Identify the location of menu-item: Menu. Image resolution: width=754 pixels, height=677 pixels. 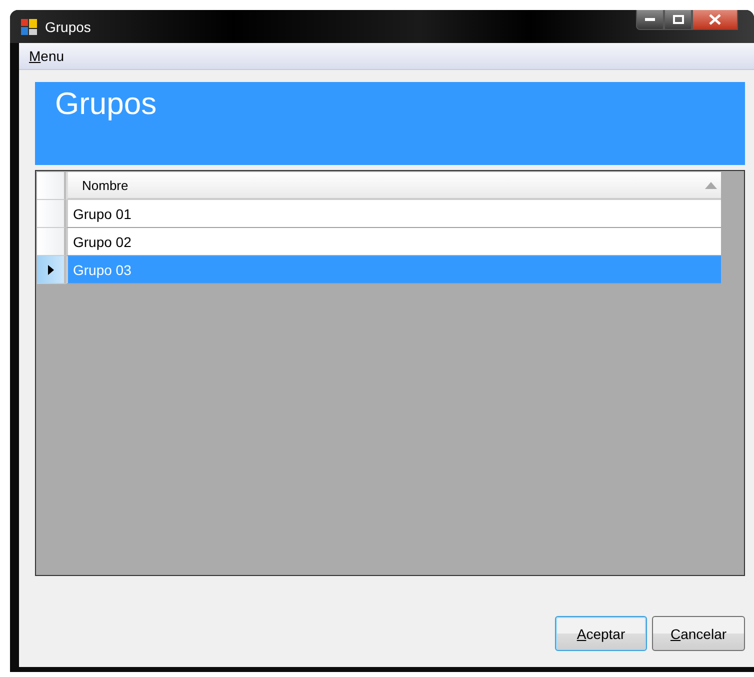
(46, 56).